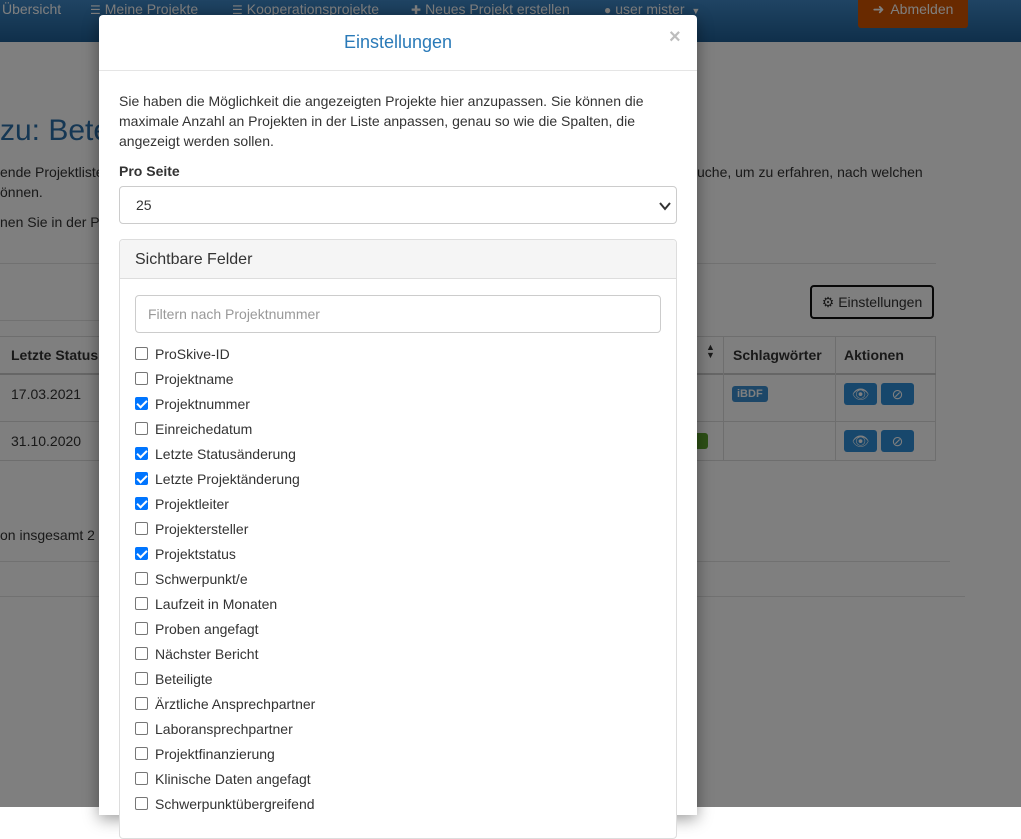 The image size is (1021, 839). Describe the element at coordinates (202, 529) in the screenshot. I see `field-option-label: Projektersteller` at that location.